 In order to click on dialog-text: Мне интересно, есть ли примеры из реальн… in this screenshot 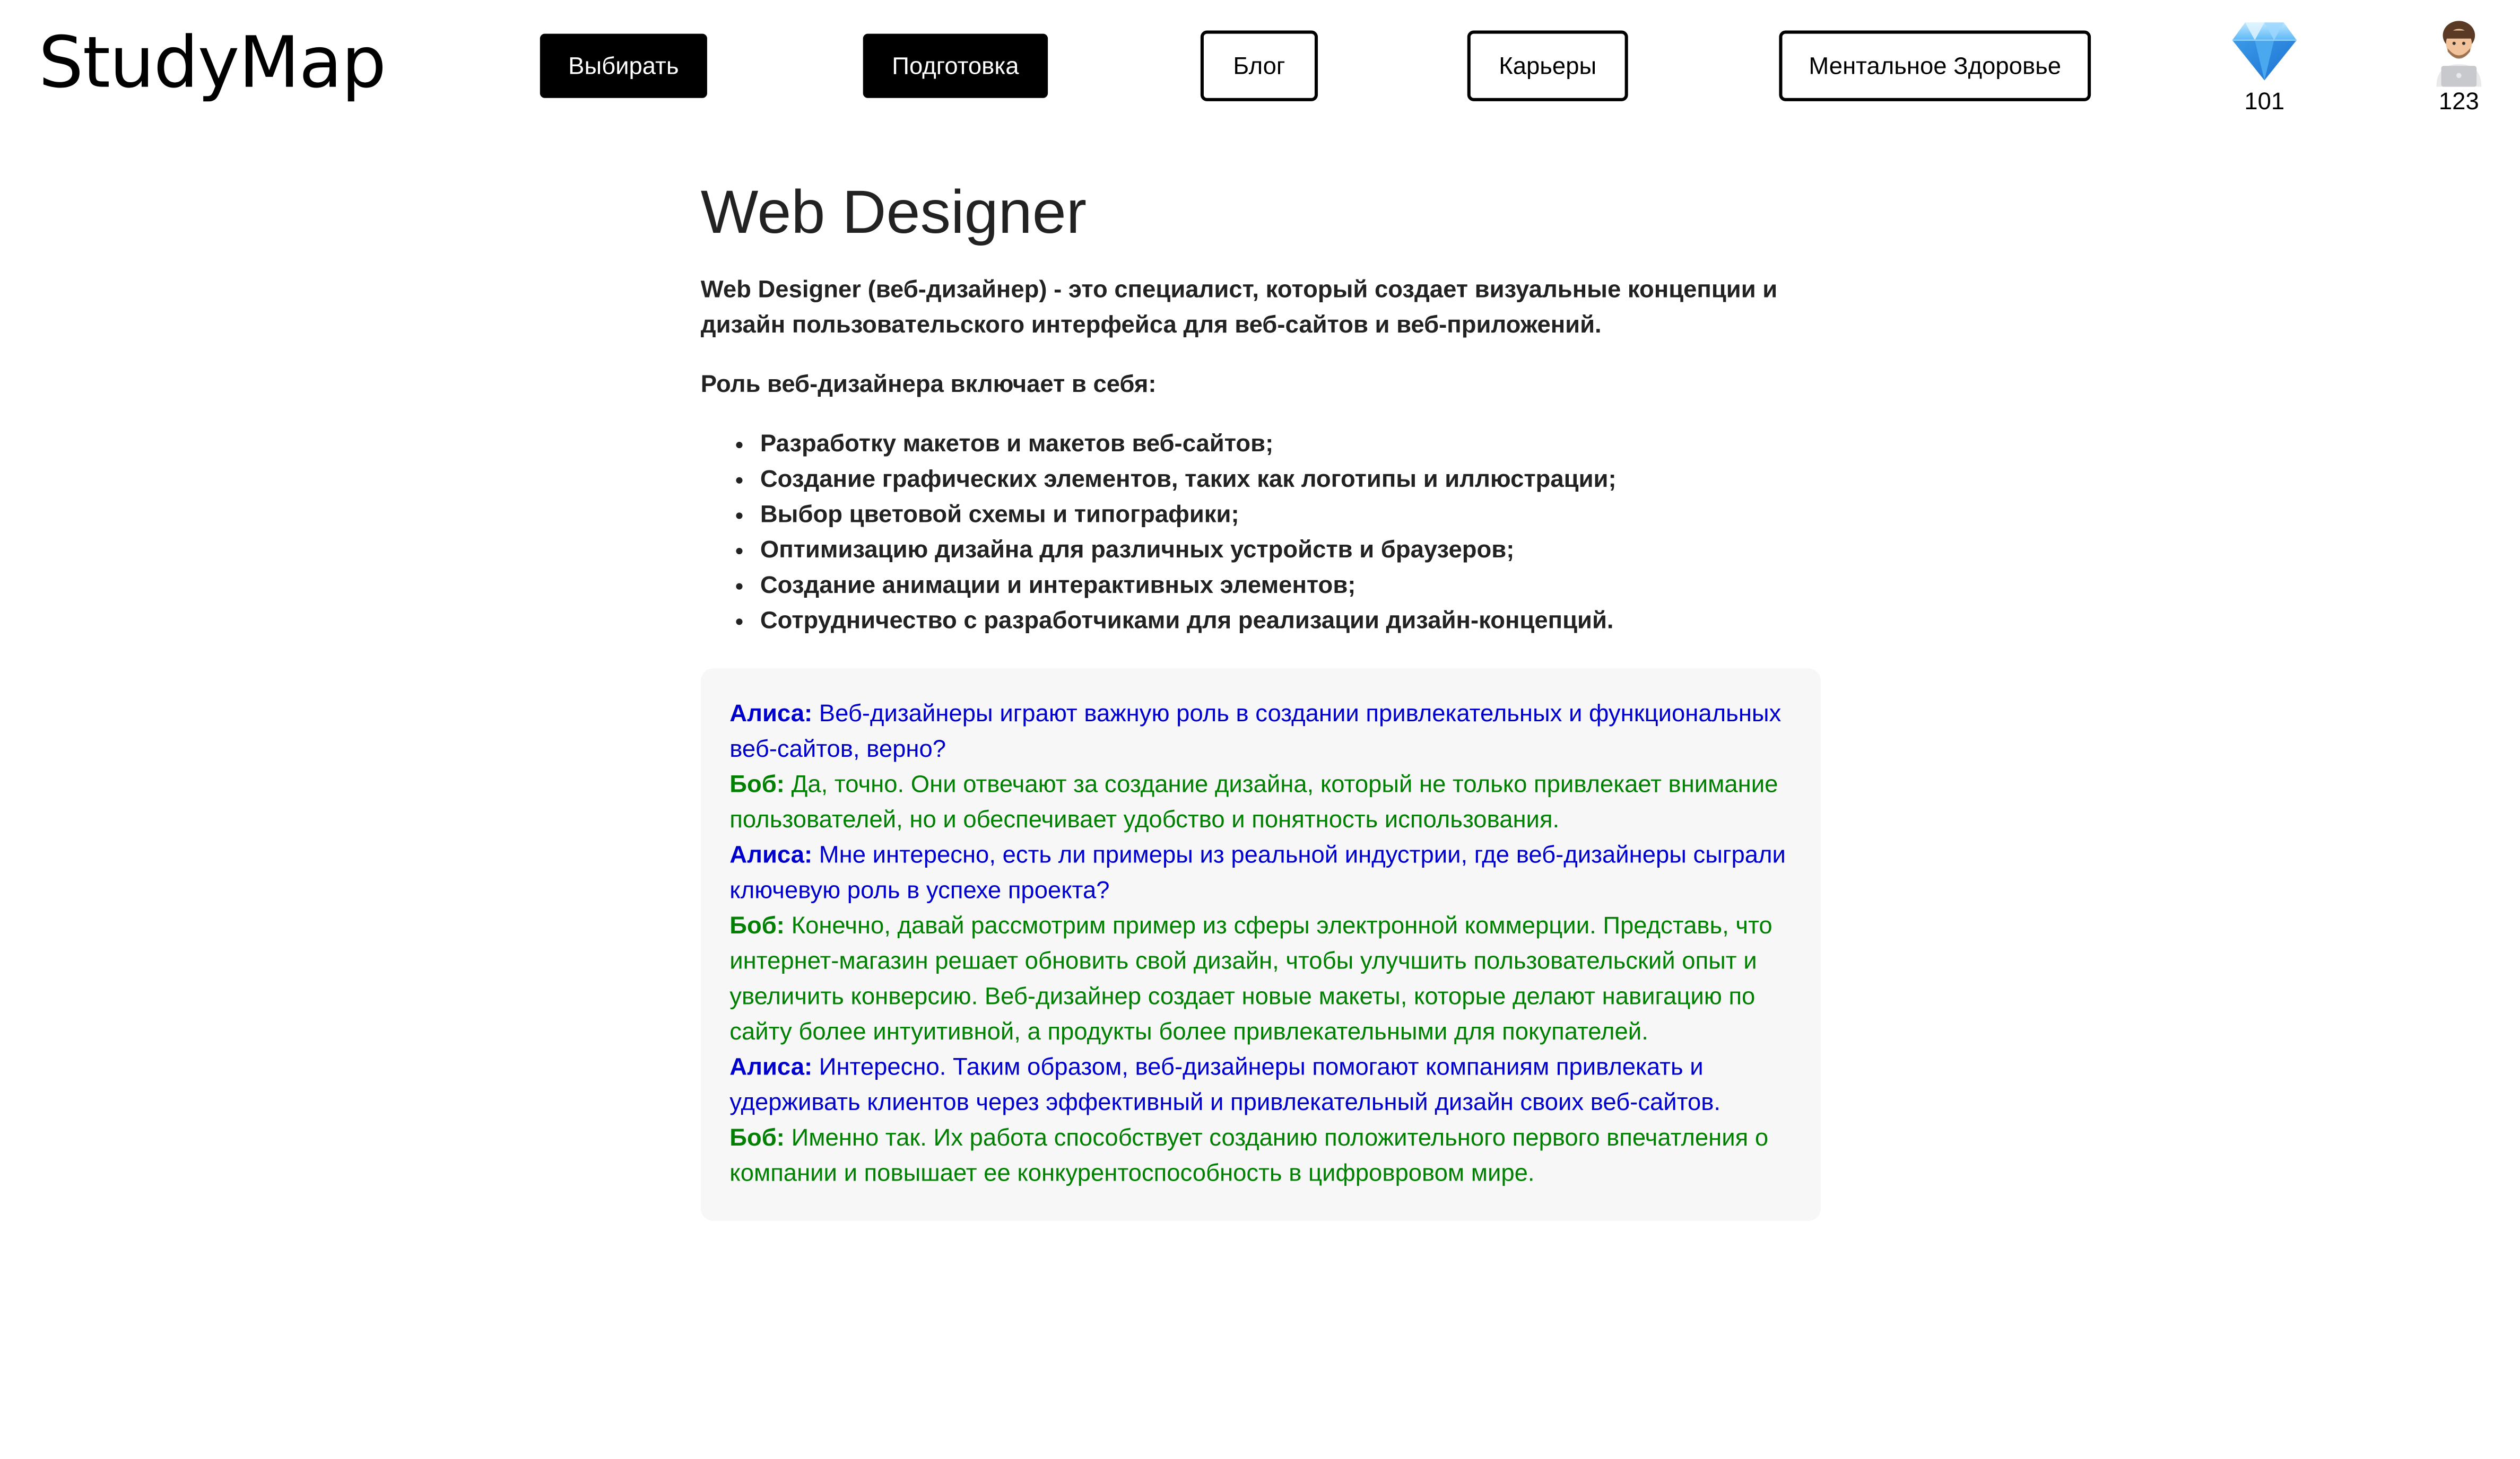, I will do `click(1257, 874)`.